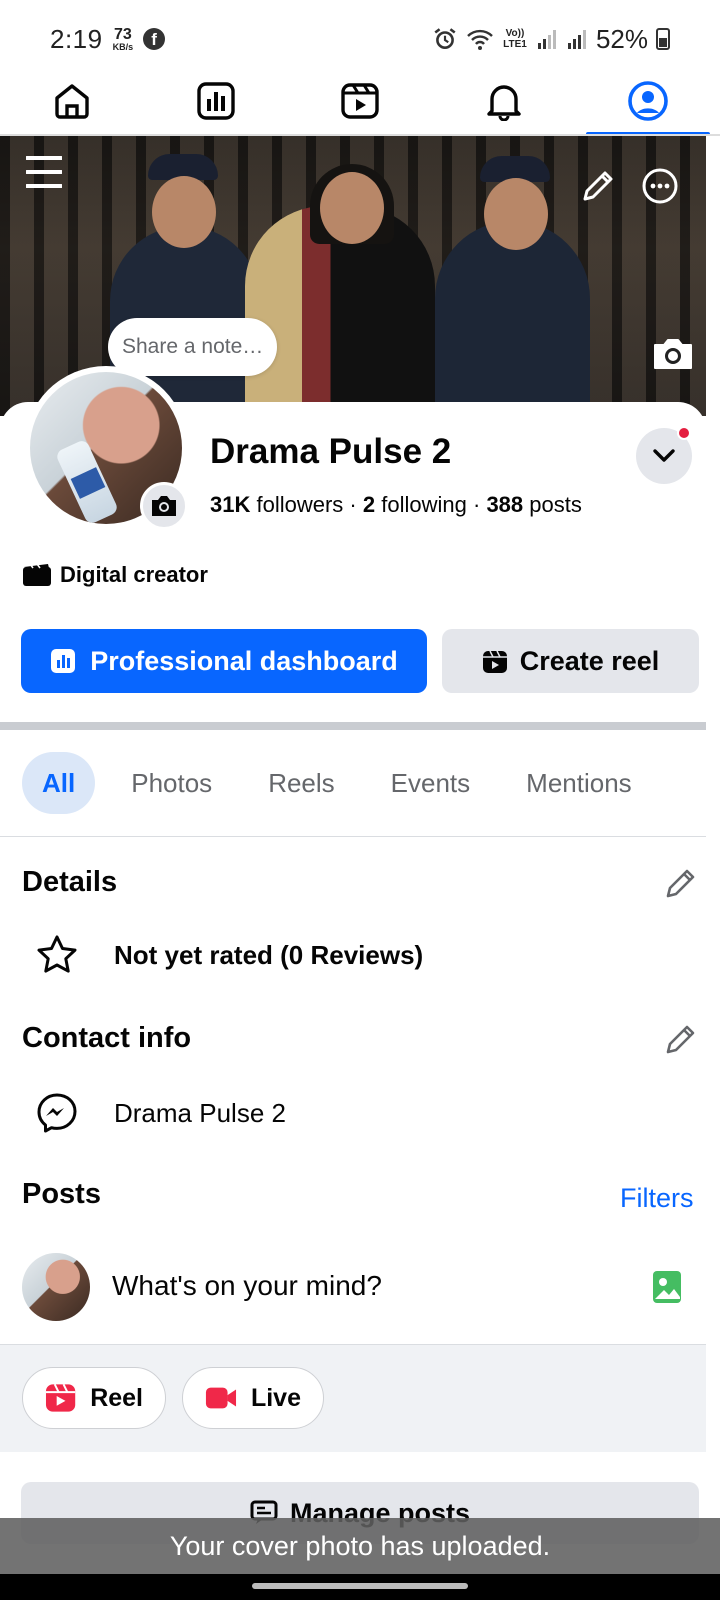  Describe the element at coordinates (200, 1112) in the screenshot. I see `messenger-name: Drama Pulse 2` at that location.